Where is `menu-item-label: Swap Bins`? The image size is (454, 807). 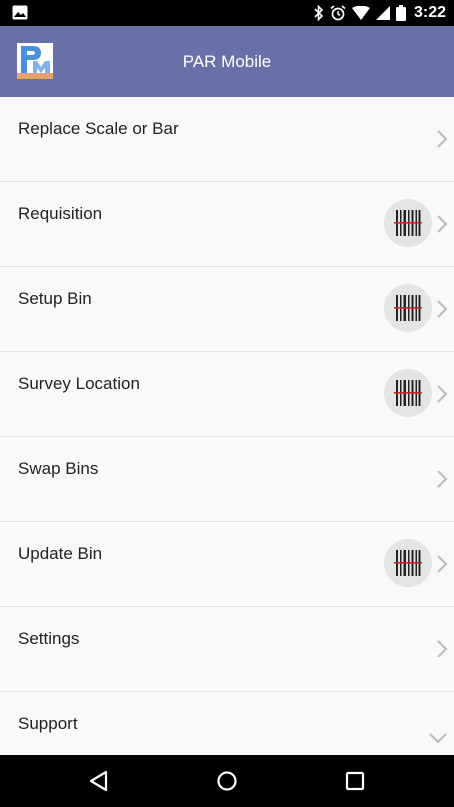
menu-item-label: Swap Bins is located at coordinates (58, 468).